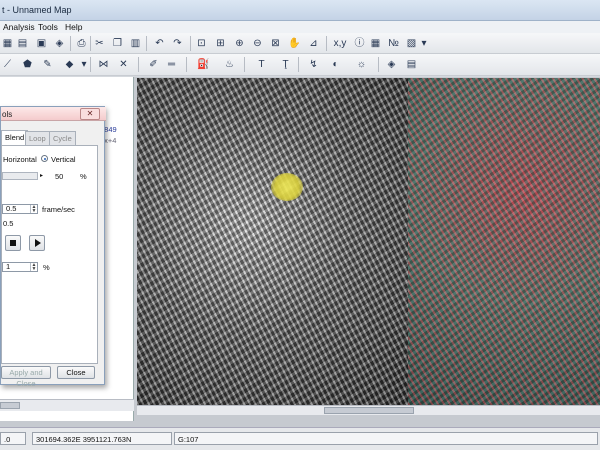 This screenshot has width=600, height=450. Describe the element at coordinates (26, 377) in the screenshot. I see `apply-and-close-button: Apply and Close` at that location.